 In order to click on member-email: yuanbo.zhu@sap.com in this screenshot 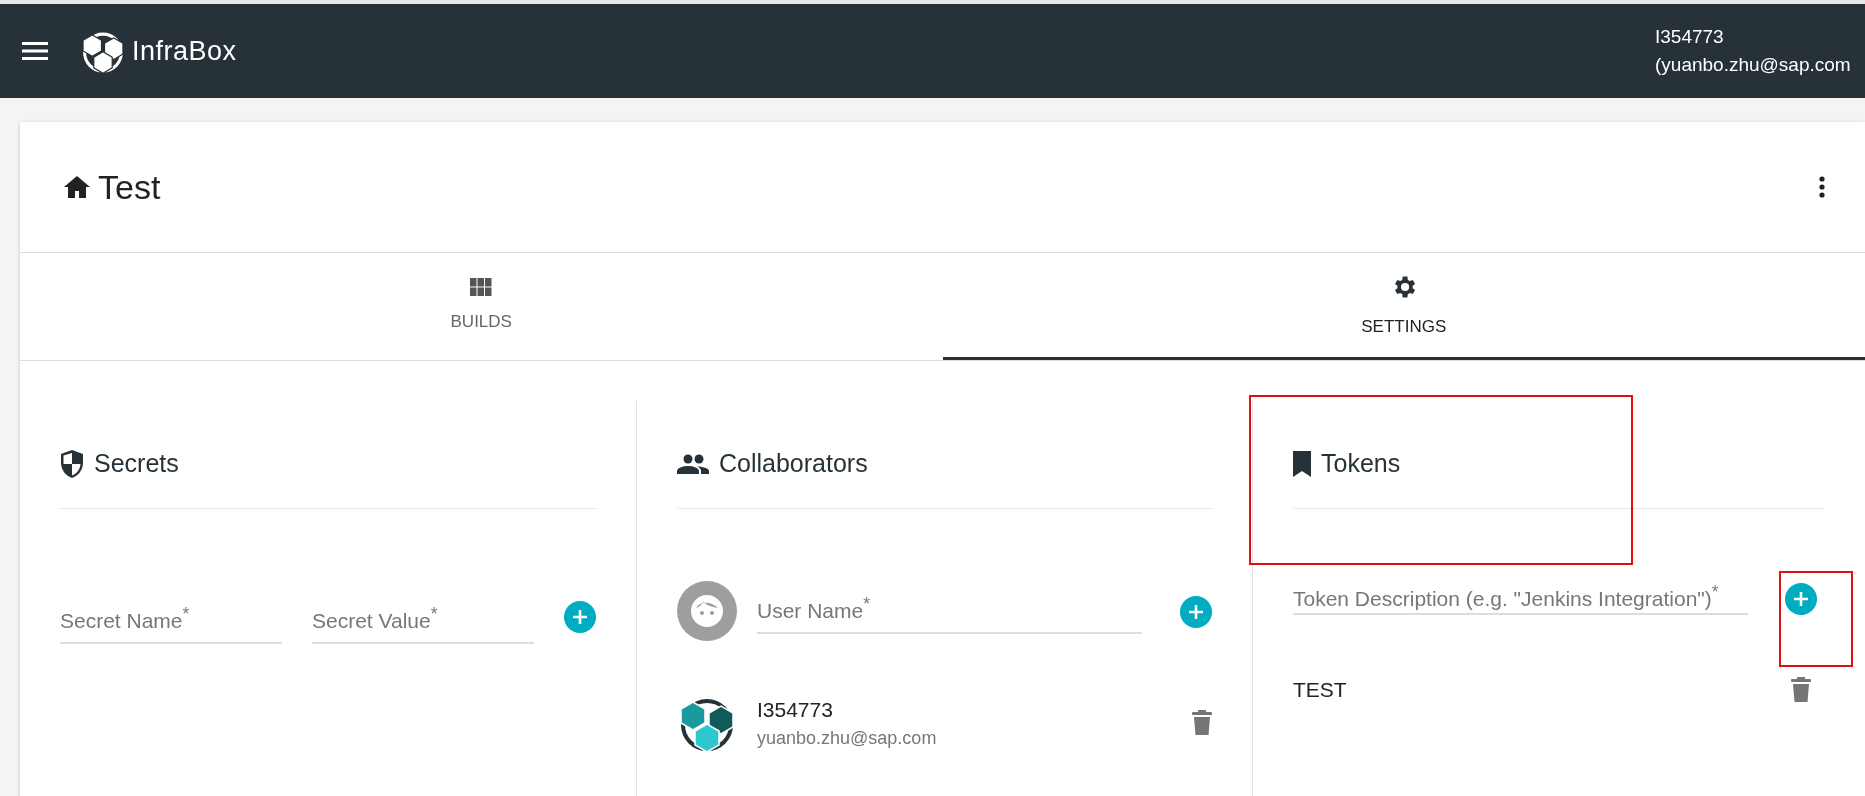, I will do `click(847, 738)`.